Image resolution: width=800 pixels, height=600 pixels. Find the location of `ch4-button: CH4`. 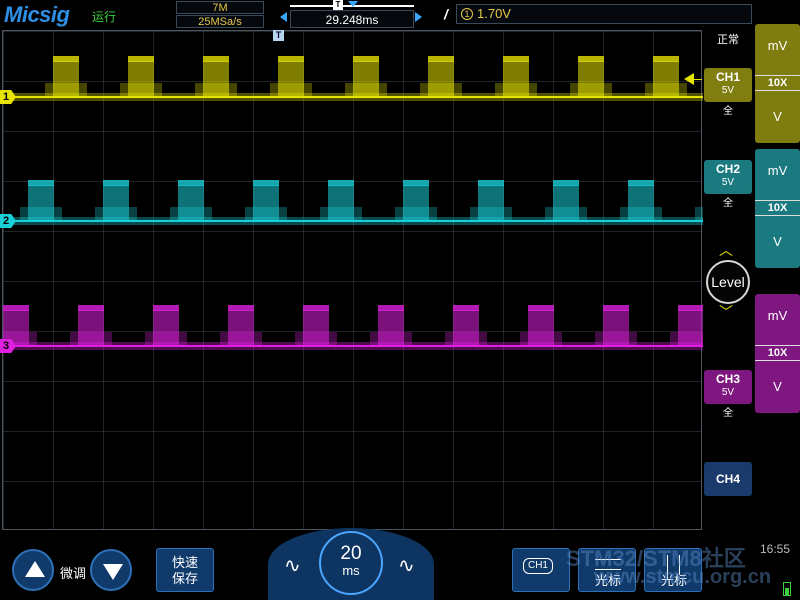

ch4-button: CH4 is located at coordinates (728, 479).